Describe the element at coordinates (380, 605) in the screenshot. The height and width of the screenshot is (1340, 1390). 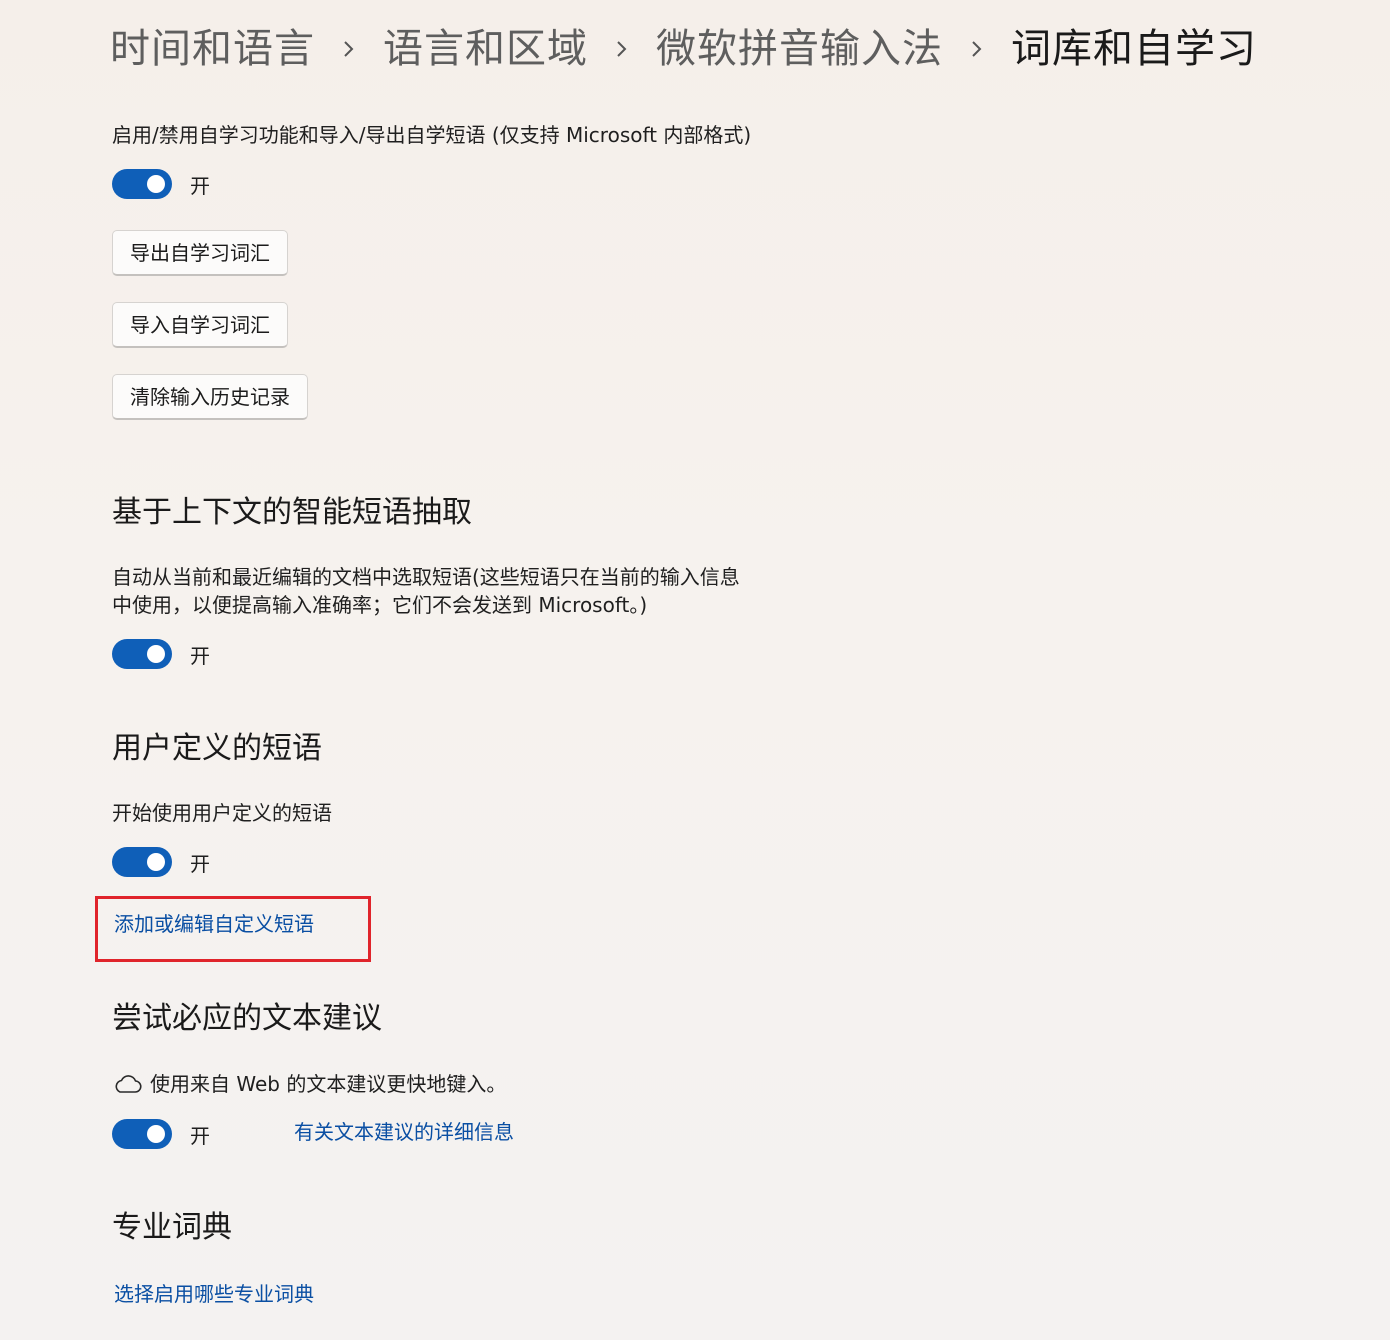
I see `context-phrases-description-line2: 中使用，以便提高输入准确率；它们不会发送到 Microsoft。)` at that location.